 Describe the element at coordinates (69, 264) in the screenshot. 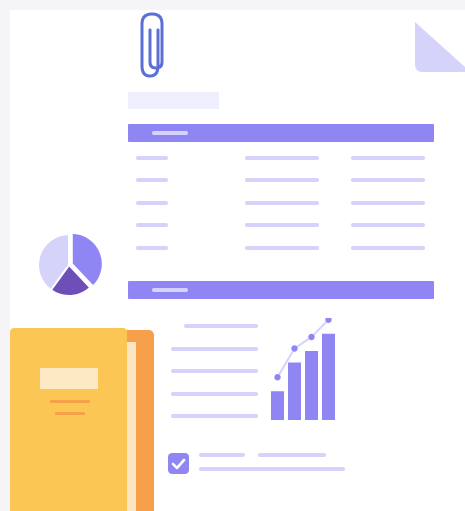

I see `pie-chart-icon` at that location.